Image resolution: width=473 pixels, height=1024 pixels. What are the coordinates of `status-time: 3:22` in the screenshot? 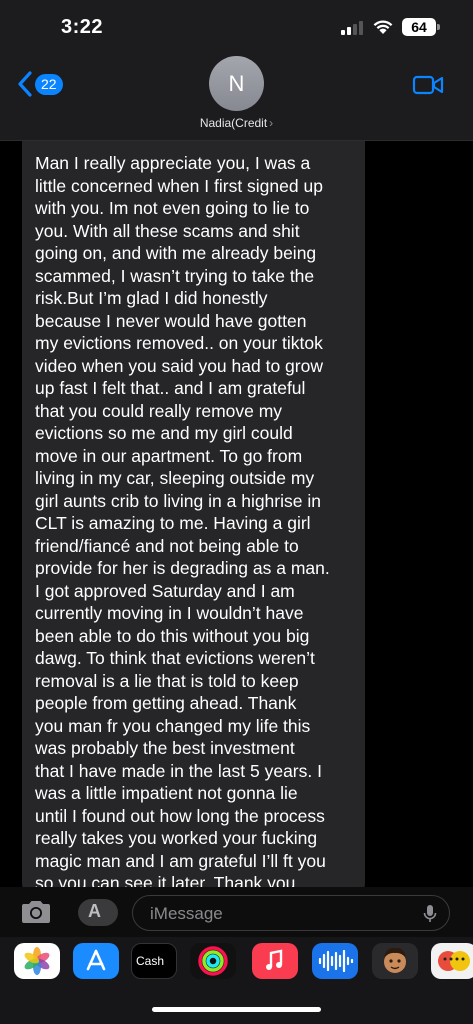 It's located at (82, 27).